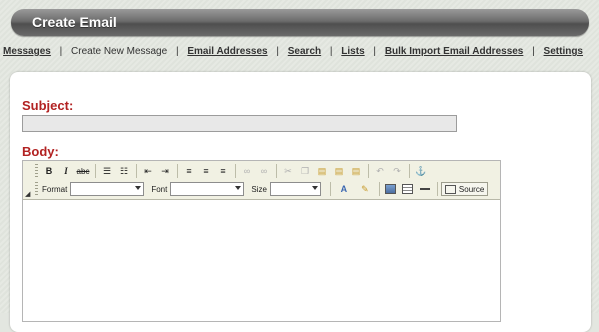 The height and width of the screenshot is (332, 599). I want to click on unlink-icon: ∞, so click(264, 171).